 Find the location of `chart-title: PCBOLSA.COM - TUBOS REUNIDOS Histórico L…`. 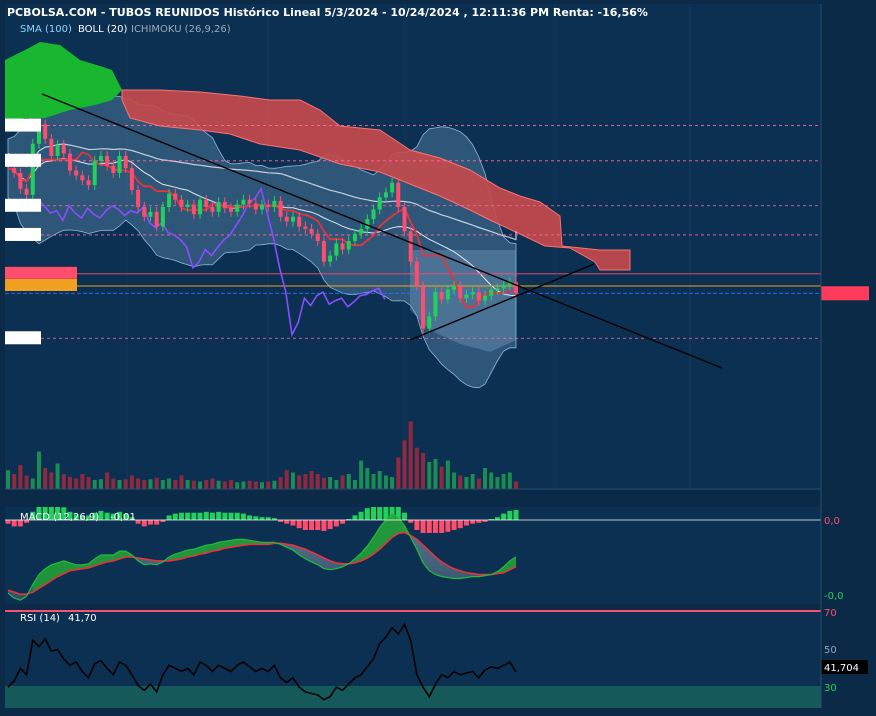

chart-title: PCBOLSA.COM - TUBOS REUNIDOS Histórico L… is located at coordinates (327, 12).